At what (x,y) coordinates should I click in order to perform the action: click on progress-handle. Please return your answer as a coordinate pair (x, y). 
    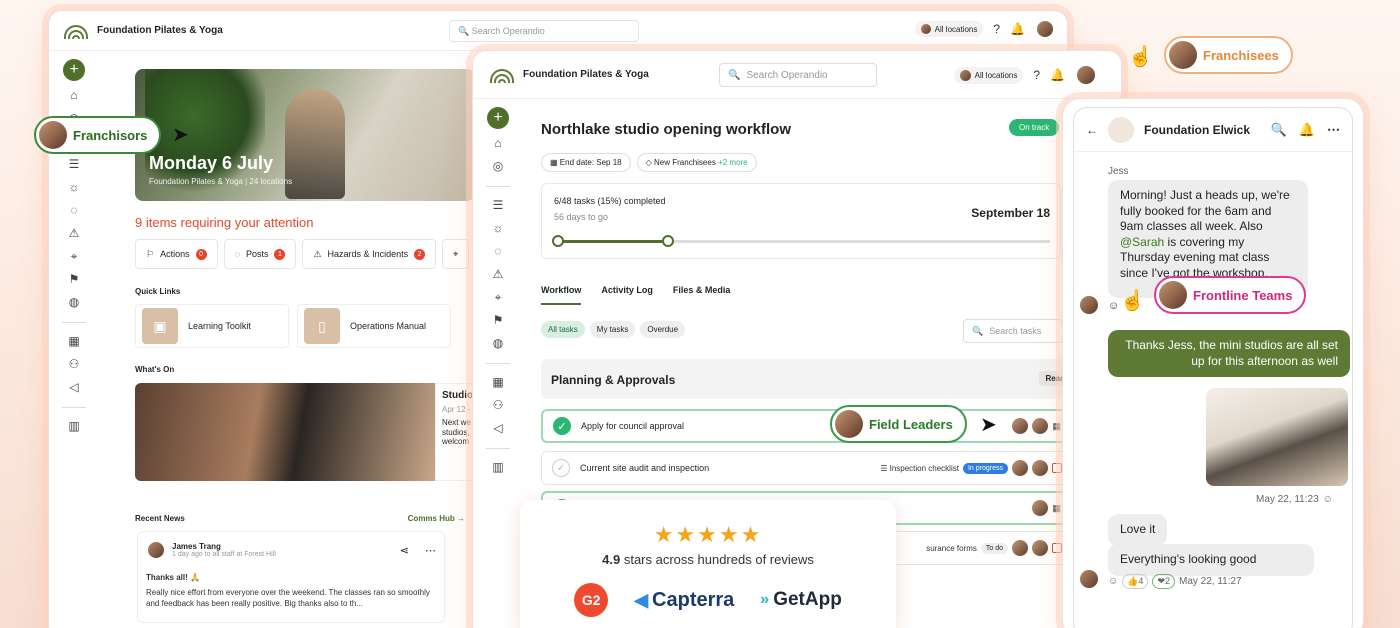
    Looking at the image, I should click on (668, 241).